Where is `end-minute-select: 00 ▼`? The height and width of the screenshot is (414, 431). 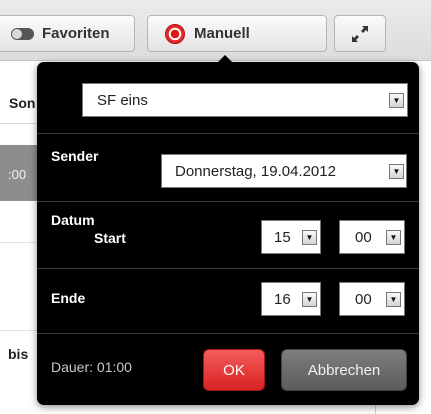 end-minute-select: 00 ▼ is located at coordinates (372, 299).